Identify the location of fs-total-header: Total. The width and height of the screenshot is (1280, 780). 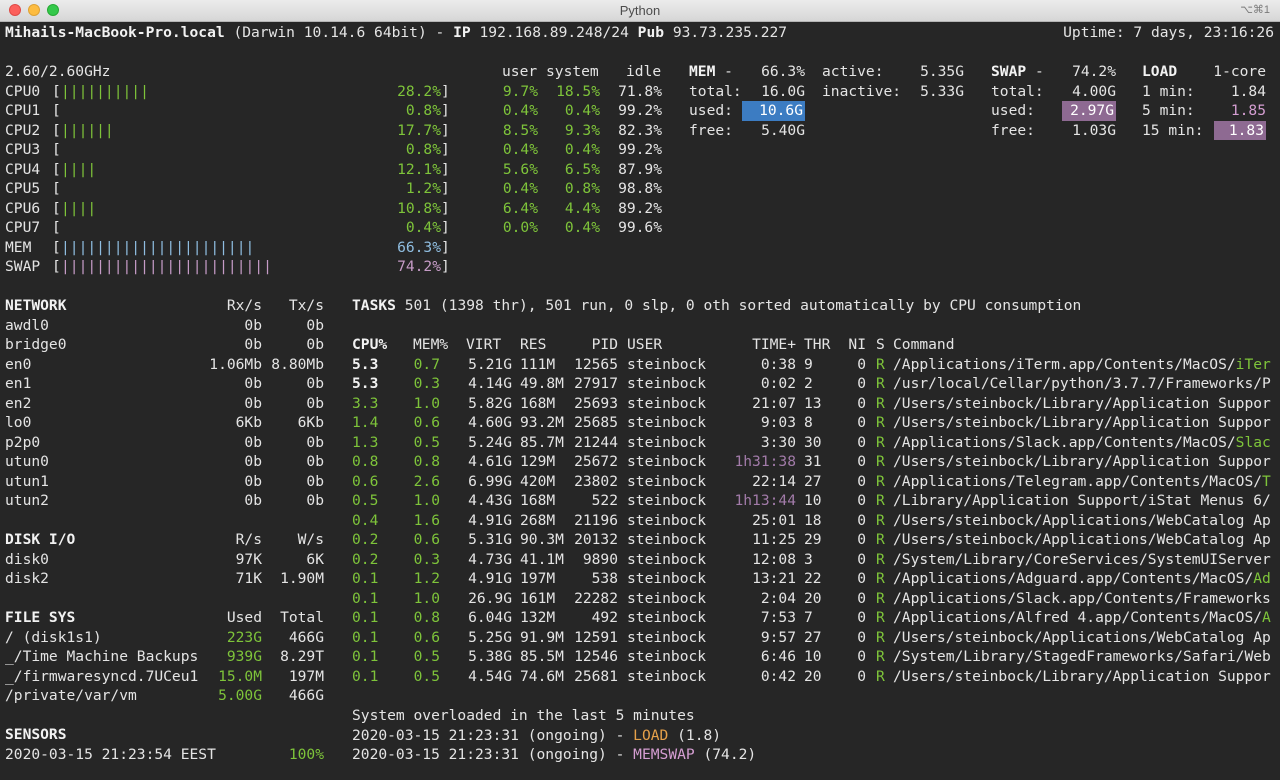
(302, 617).